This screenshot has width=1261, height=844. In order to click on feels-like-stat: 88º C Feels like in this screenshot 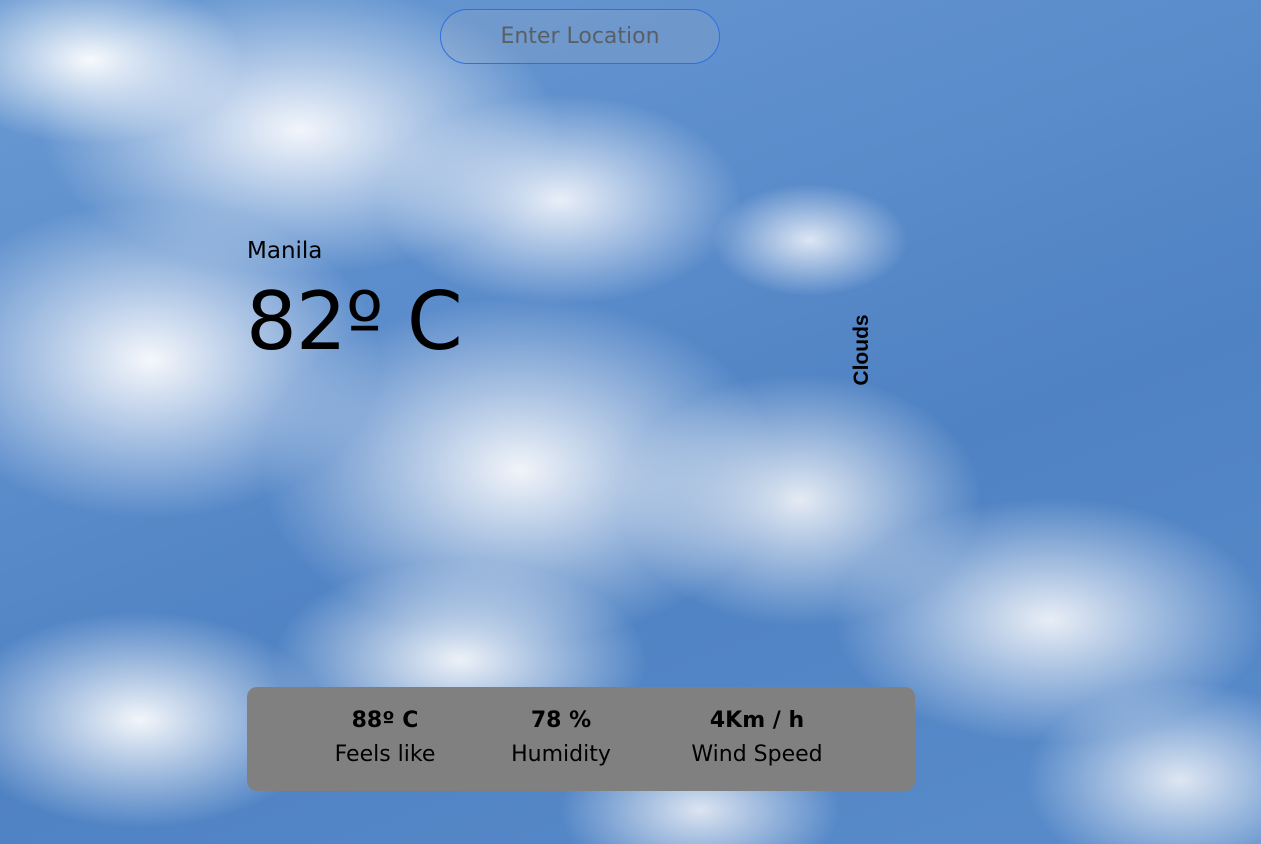, I will do `click(385, 739)`.